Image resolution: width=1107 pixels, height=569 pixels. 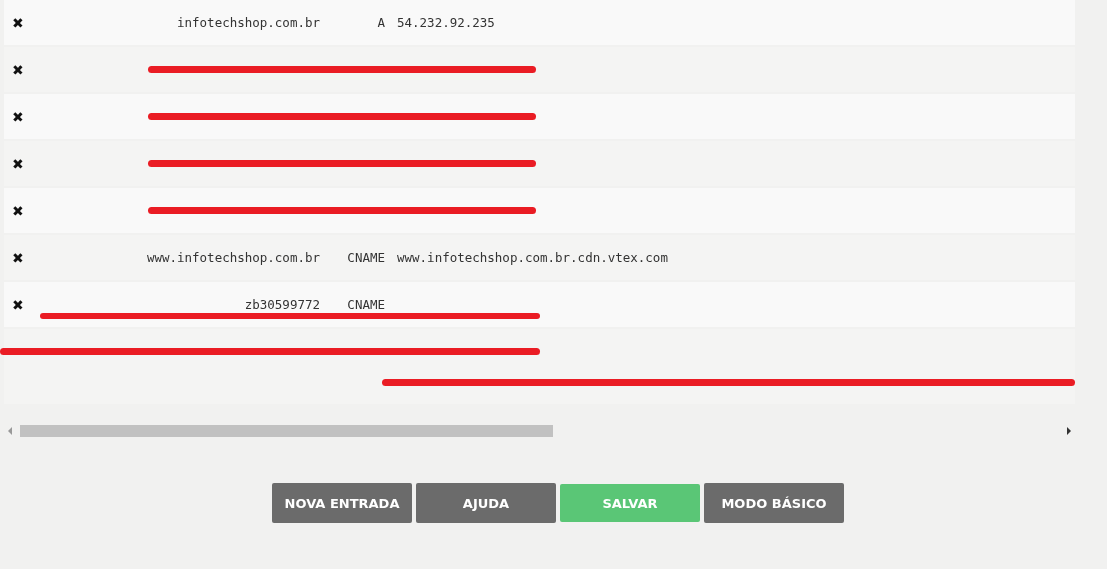 I want to click on action-button: NOVA ENTRADA, so click(x=342, y=503).